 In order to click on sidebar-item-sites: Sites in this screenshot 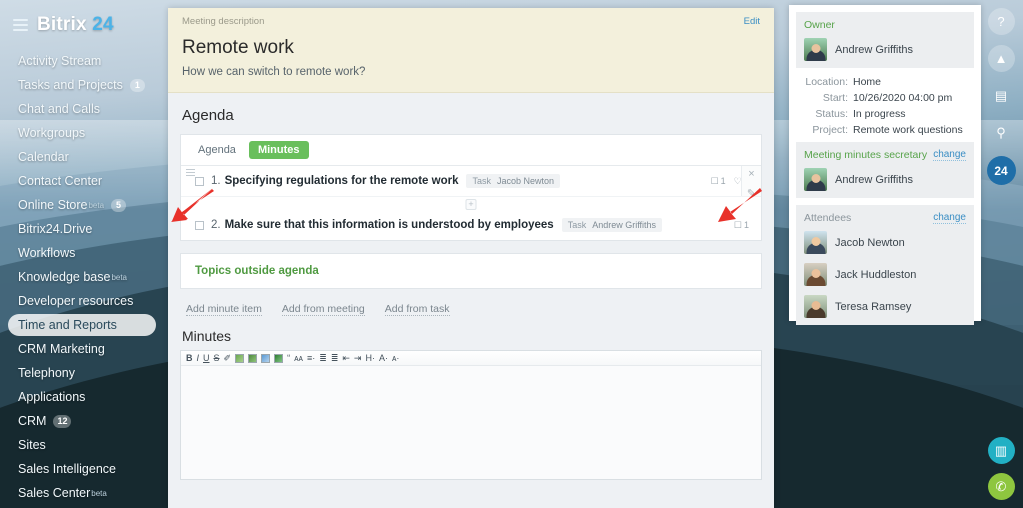, I will do `click(82, 445)`.